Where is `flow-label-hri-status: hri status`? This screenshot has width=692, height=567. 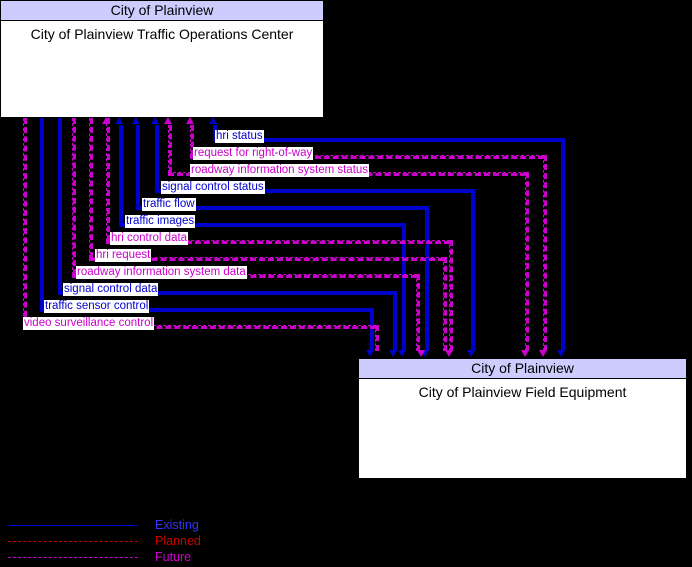
flow-label-hri-status: hri status is located at coordinates (239, 136).